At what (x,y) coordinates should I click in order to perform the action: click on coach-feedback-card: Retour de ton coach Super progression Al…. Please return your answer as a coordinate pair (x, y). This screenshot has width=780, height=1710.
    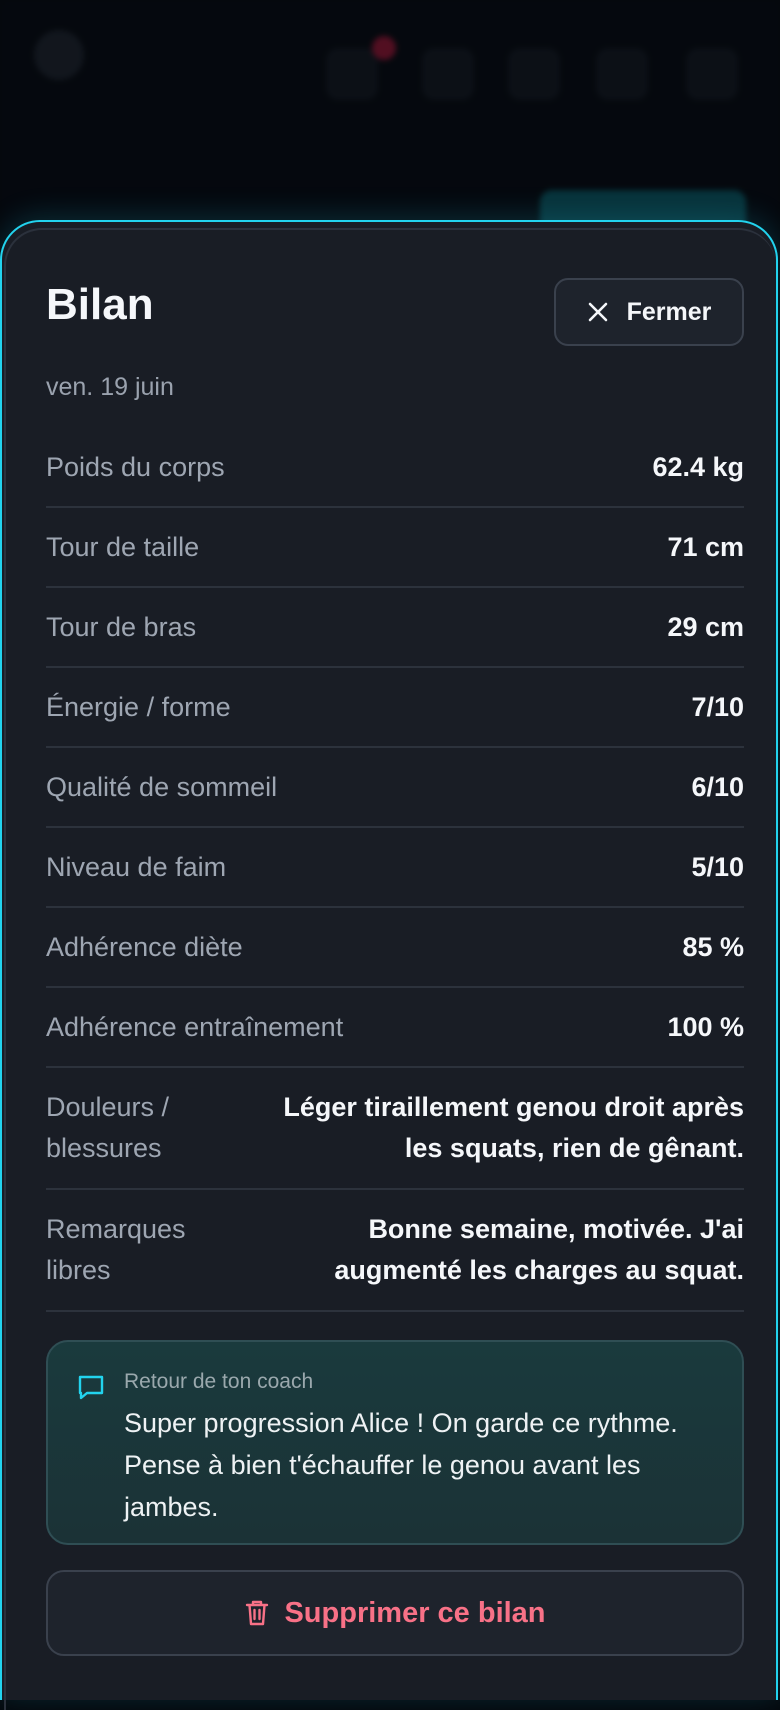
    Looking at the image, I should click on (395, 1442).